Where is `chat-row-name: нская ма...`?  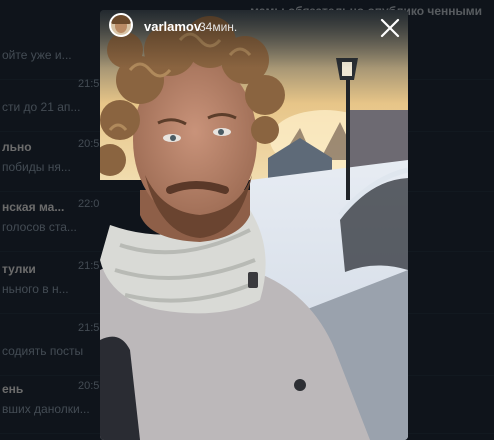
chat-row-name: нская ма... is located at coordinates (33, 207).